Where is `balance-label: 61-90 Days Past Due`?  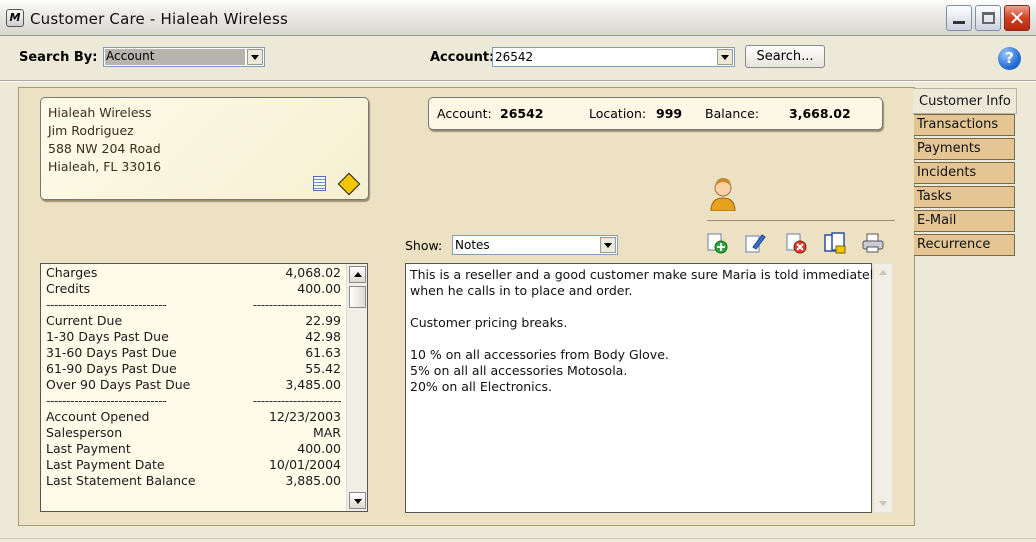 balance-label: 61-90 Days Past Due is located at coordinates (111, 368).